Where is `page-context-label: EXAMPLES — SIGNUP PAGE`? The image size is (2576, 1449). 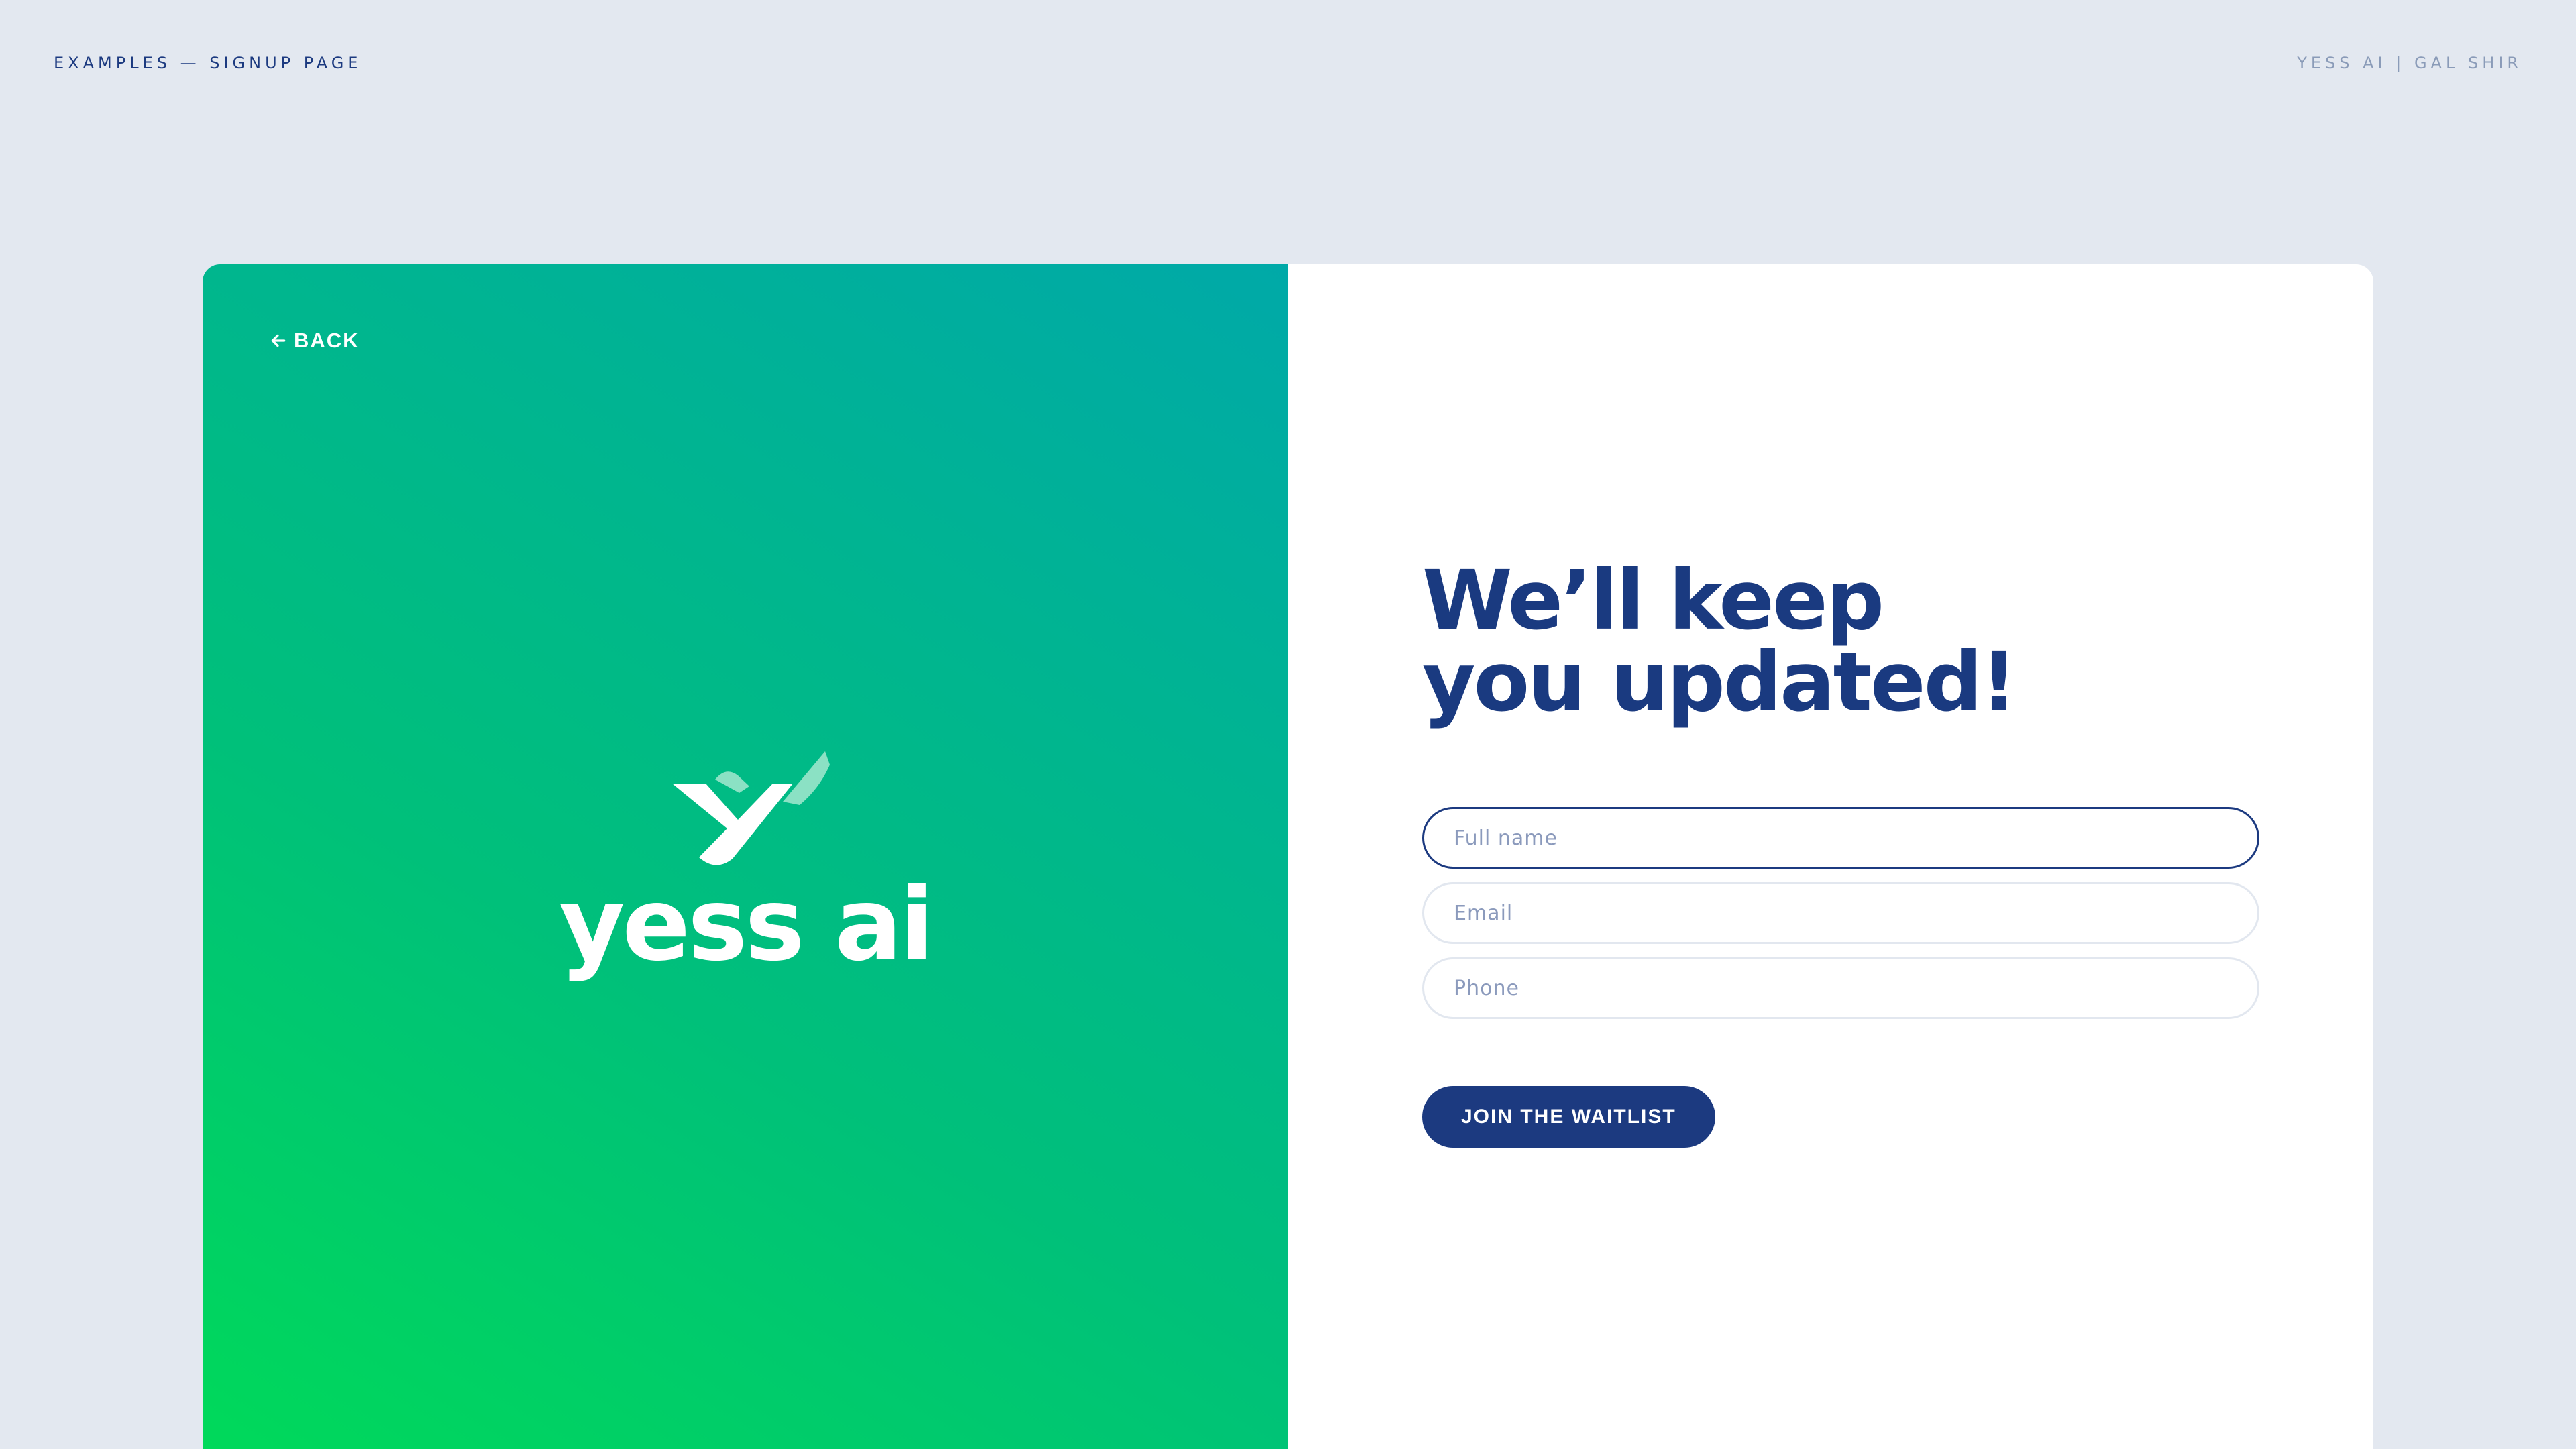 page-context-label: EXAMPLES — SIGNUP PAGE is located at coordinates (208, 63).